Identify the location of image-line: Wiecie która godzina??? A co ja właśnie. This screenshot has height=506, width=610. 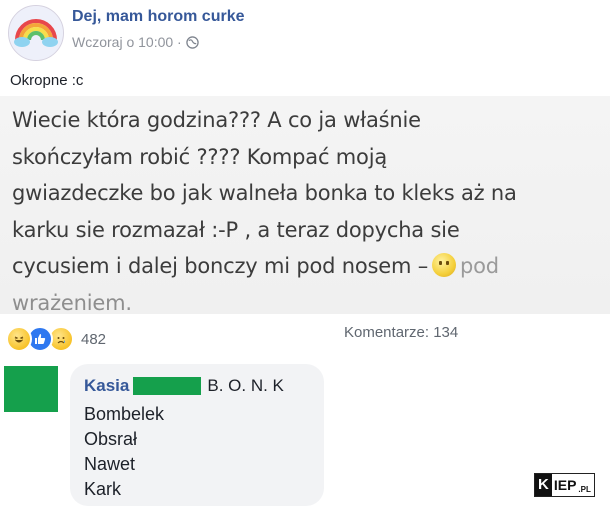
(216, 120).